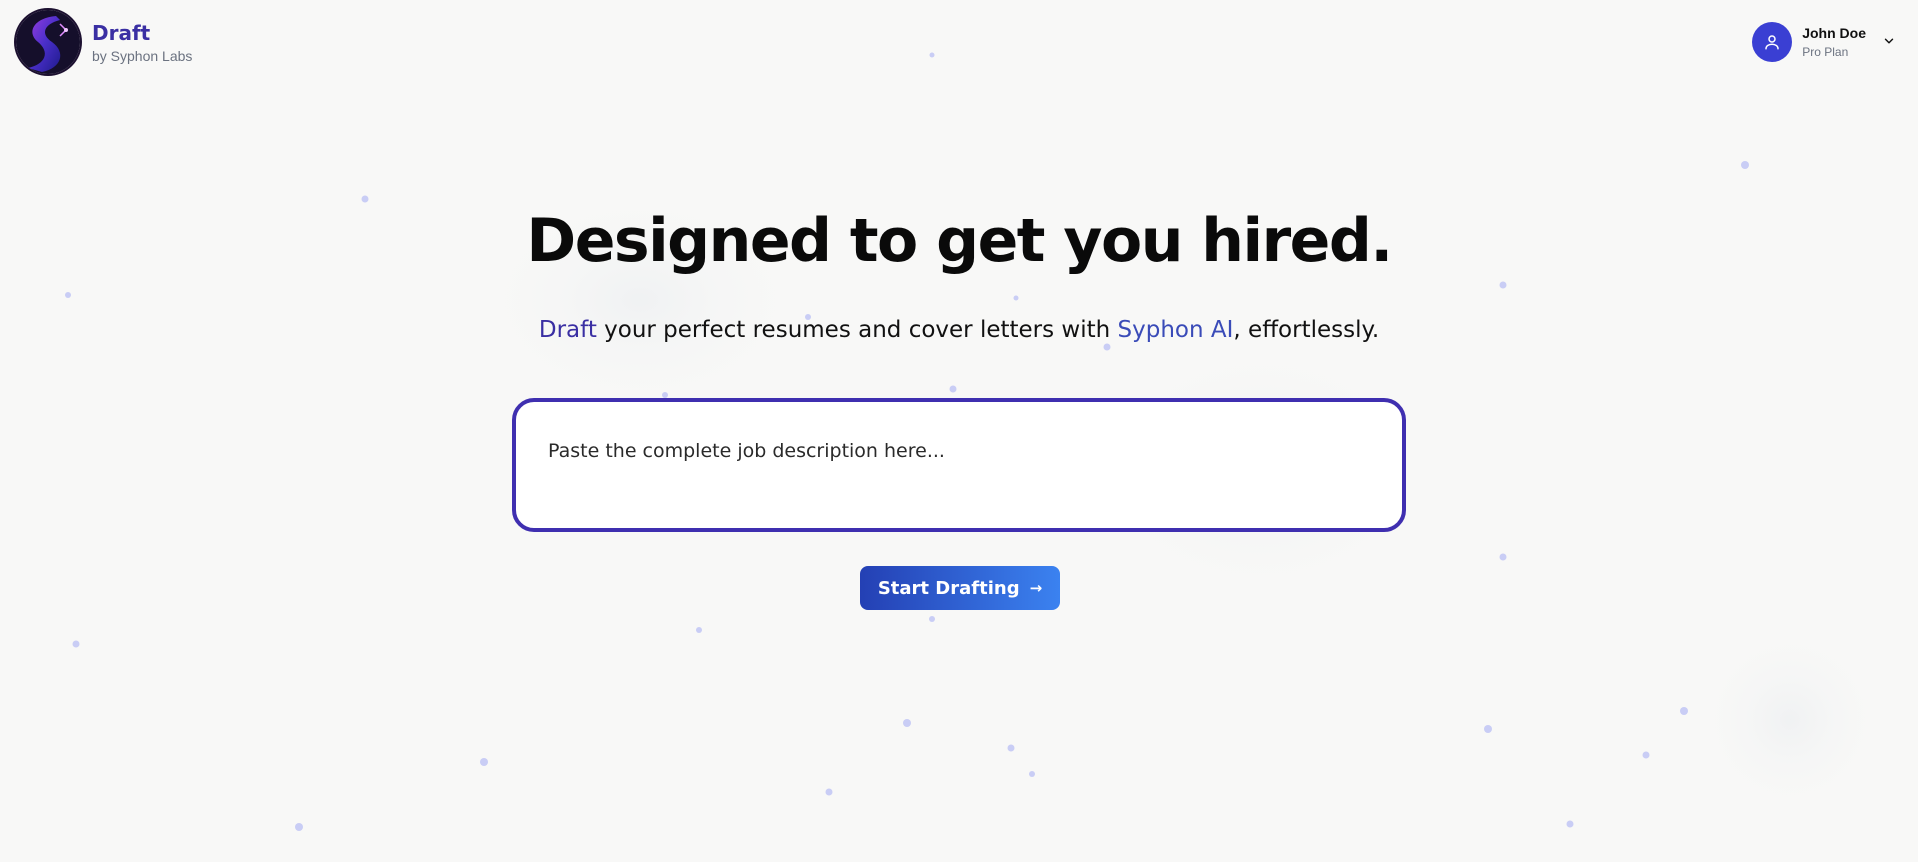 This screenshot has width=1918, height=862. What do you see at coordinates (1834, 42) in the screenshot?
I see `user-info: John Doe Pro Plan` at bounding box center [1834, 42].